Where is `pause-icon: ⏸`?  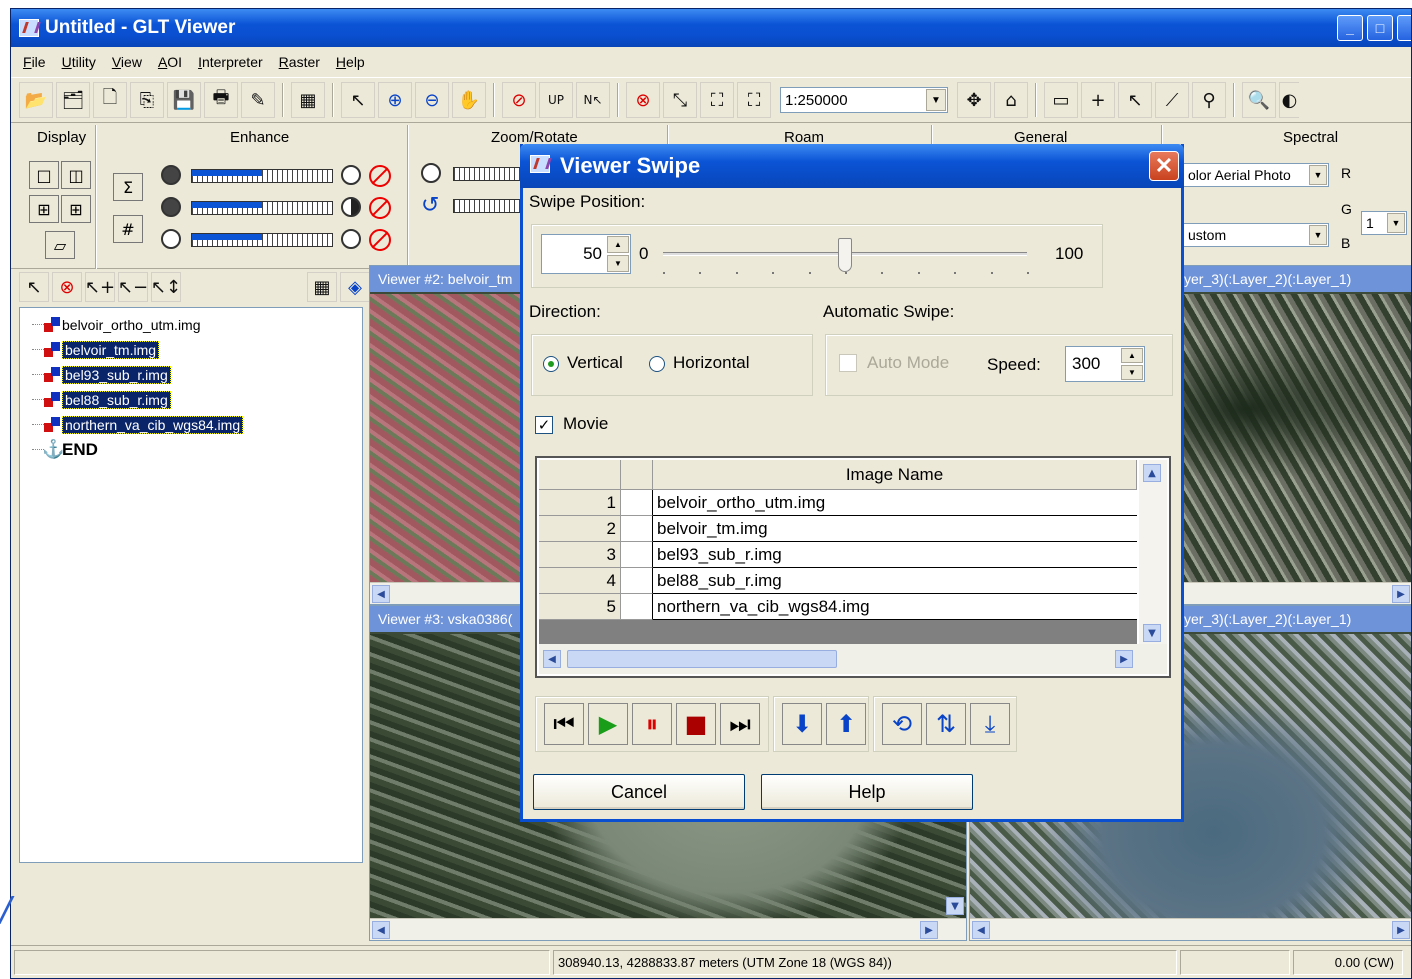 pause-icon: ⏸ is located at coordinates (652, 724).